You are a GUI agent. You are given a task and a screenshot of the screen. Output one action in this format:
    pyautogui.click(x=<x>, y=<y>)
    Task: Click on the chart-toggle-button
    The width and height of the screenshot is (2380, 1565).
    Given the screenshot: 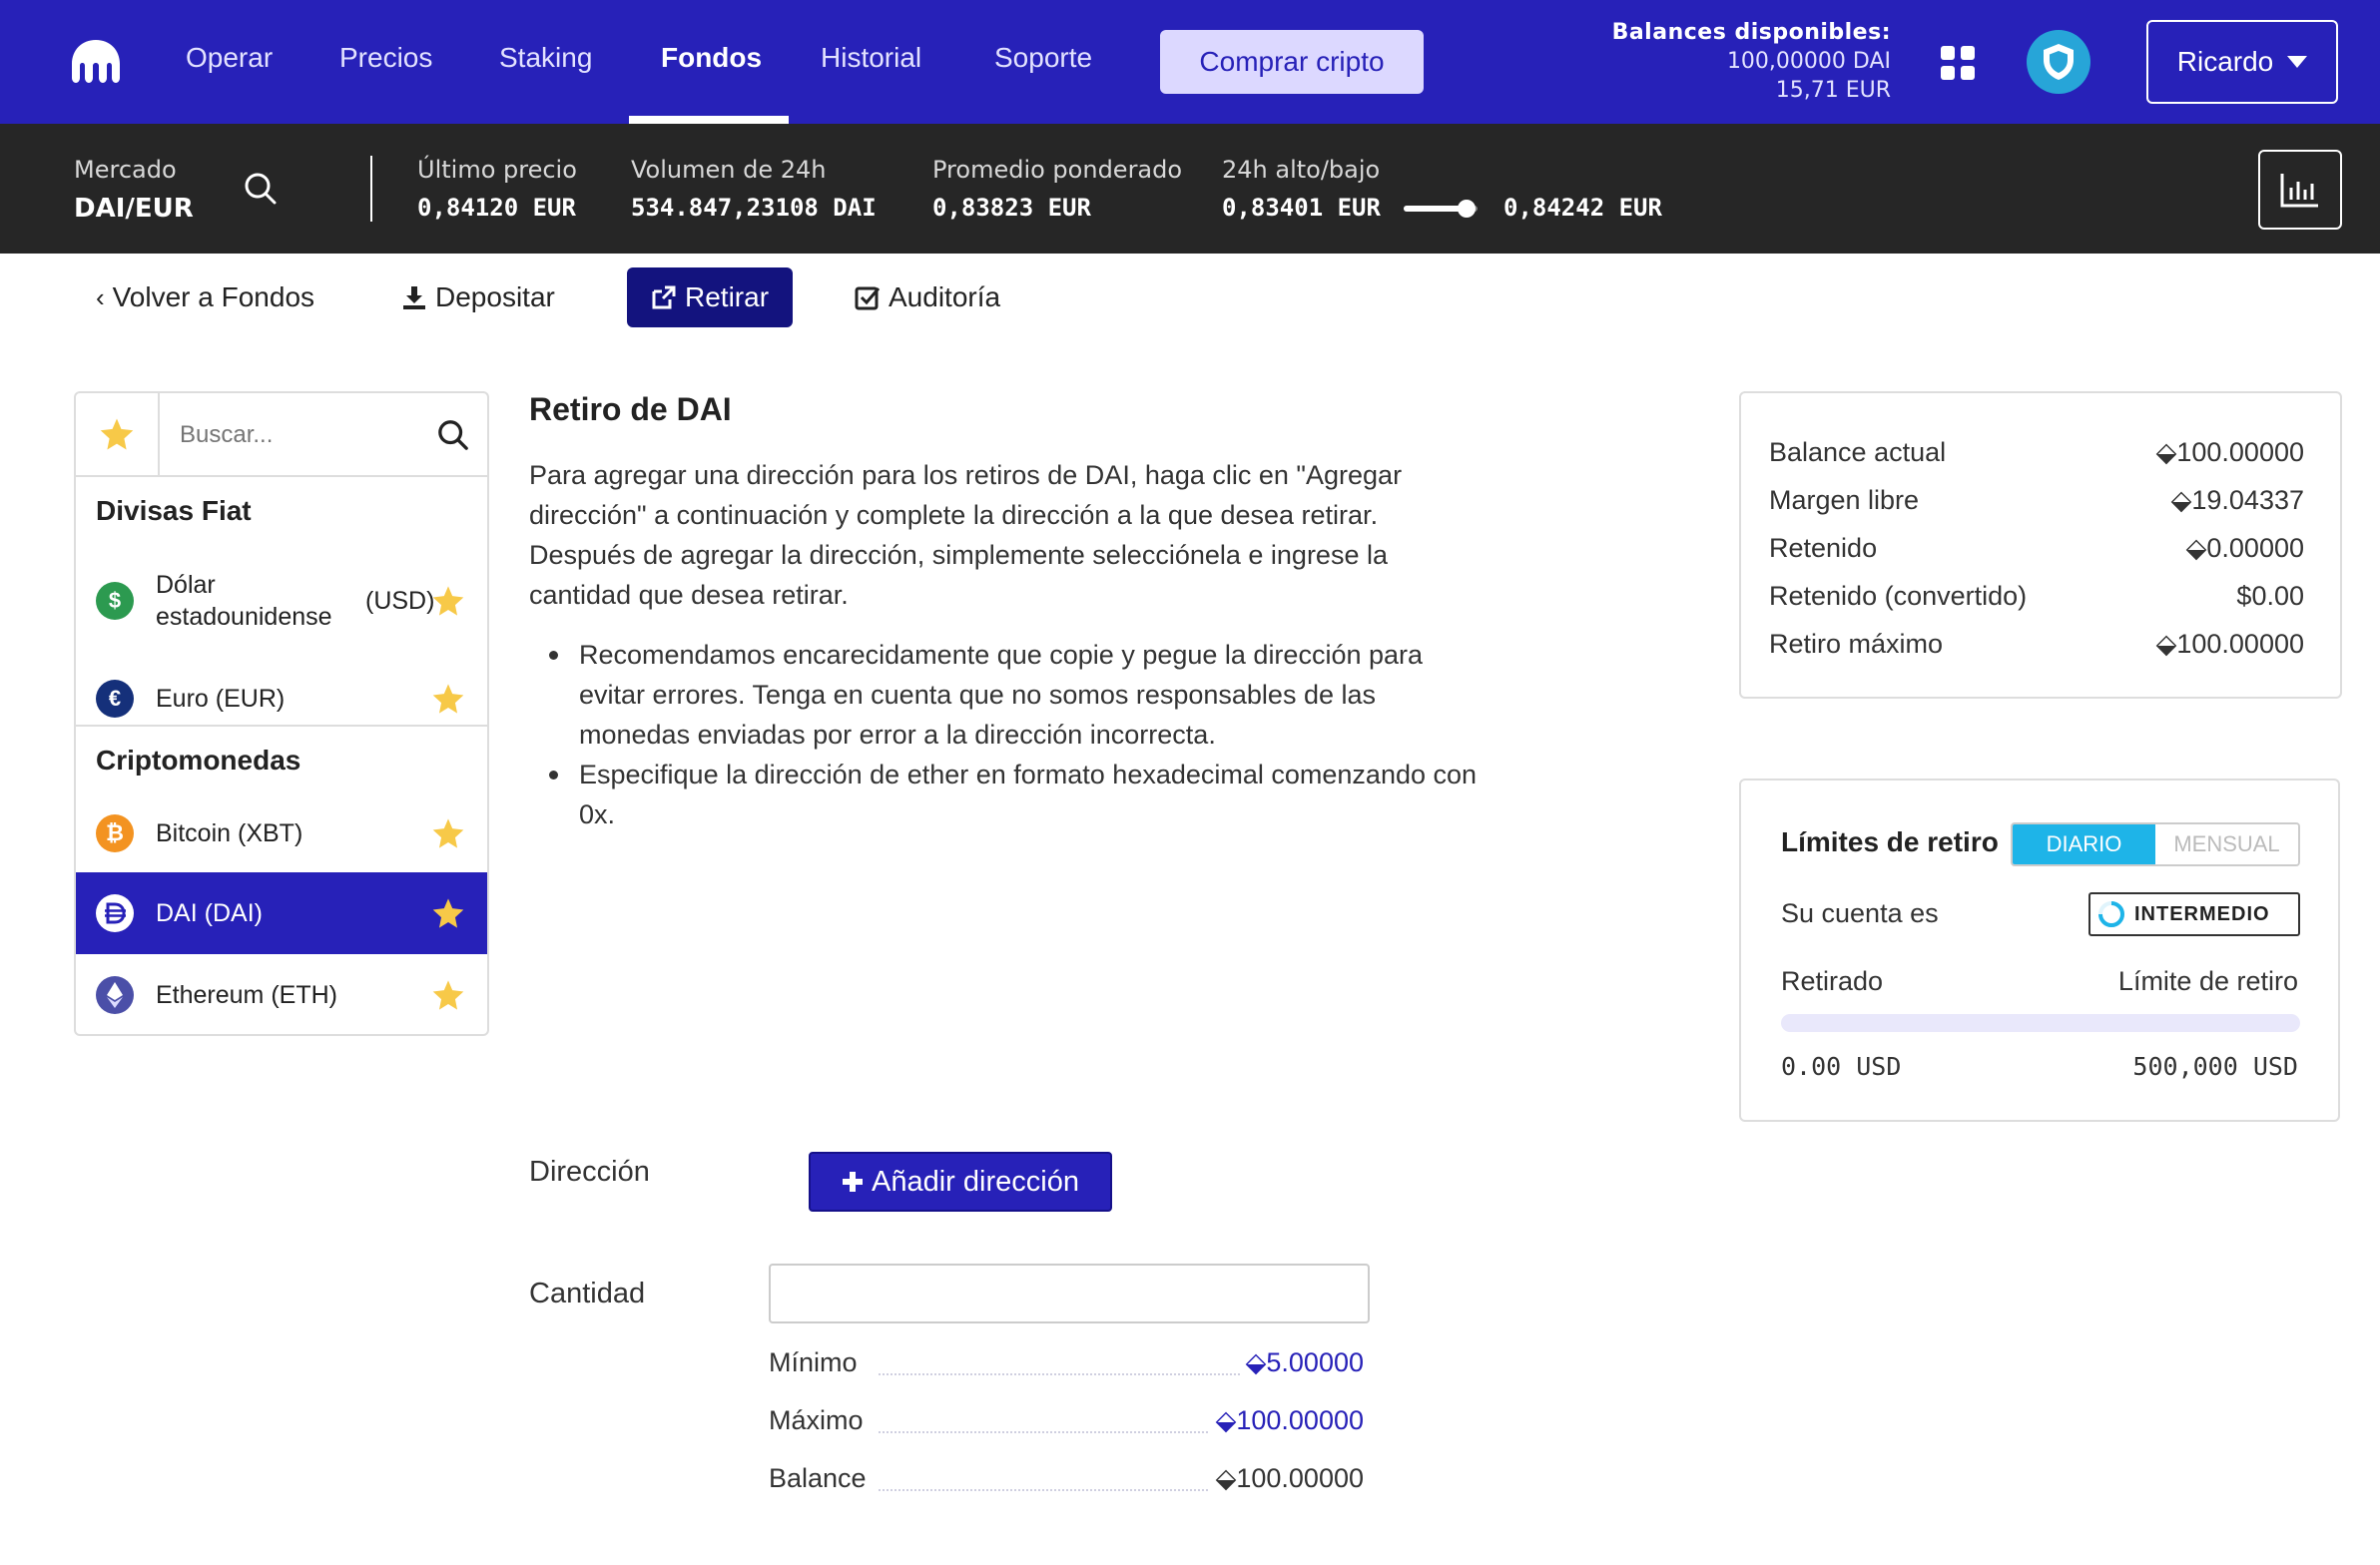 What is the action you would take?
    pyautogui.click(x=2300, y=190)
    